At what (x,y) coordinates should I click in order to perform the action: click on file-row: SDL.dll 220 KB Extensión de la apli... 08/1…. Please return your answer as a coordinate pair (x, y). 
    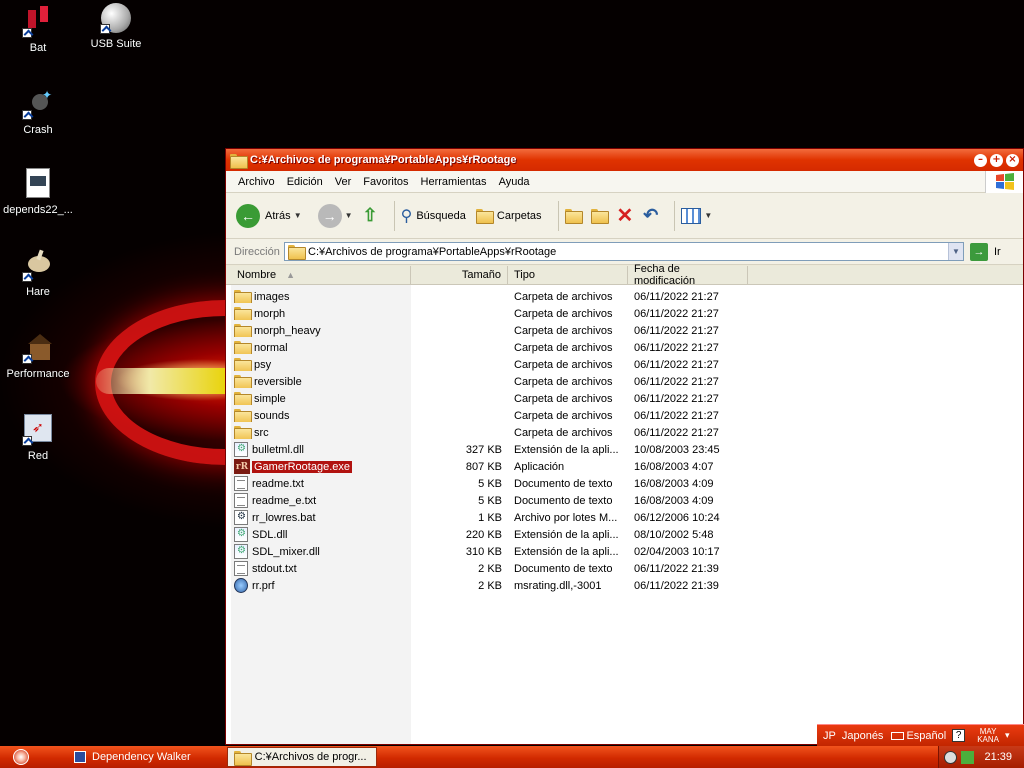
    Looking at the image, I should click on (531, 534).